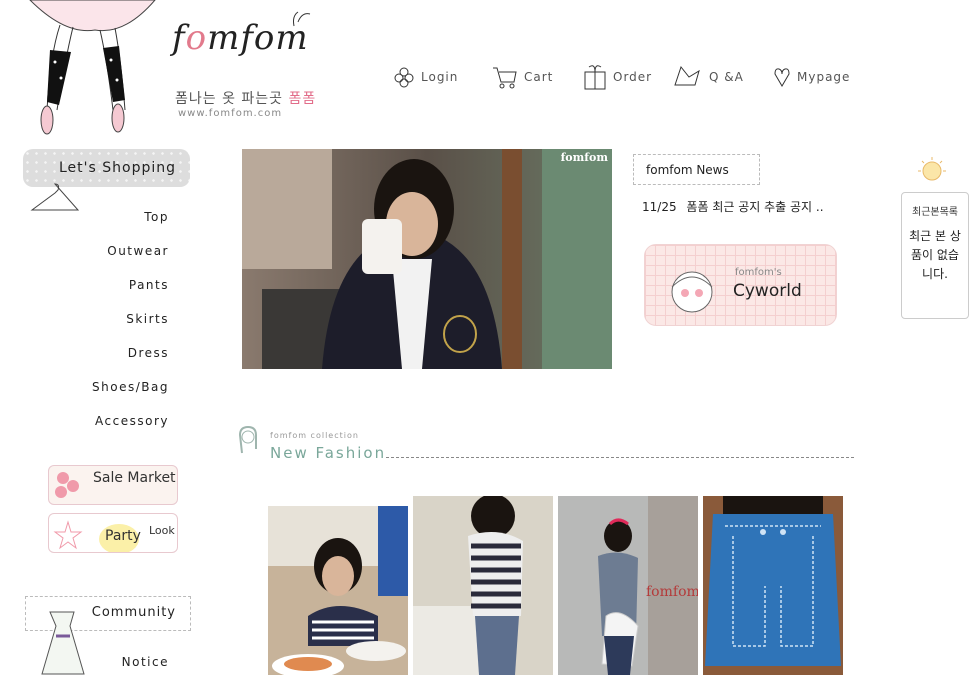  I want to click on sale-market-label: Sale Market, so click(134, 478).